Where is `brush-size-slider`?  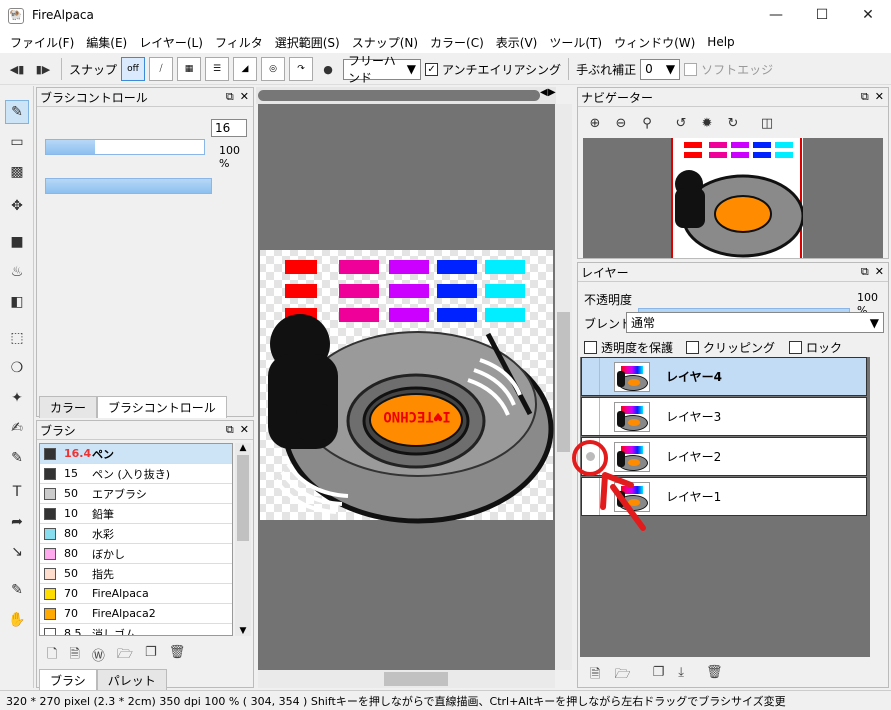
brush-size-slider is located at coordinates (125, 147).